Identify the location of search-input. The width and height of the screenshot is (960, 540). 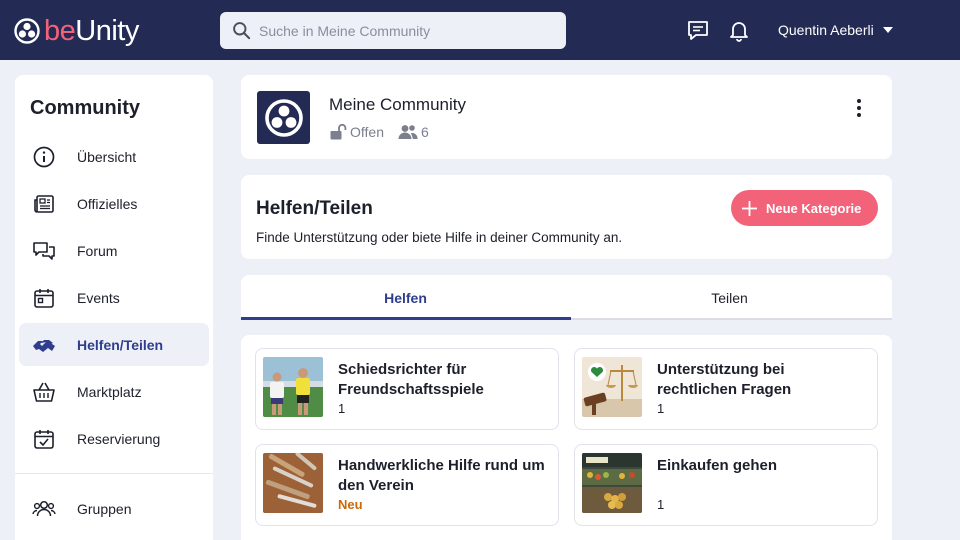
(404, 30).